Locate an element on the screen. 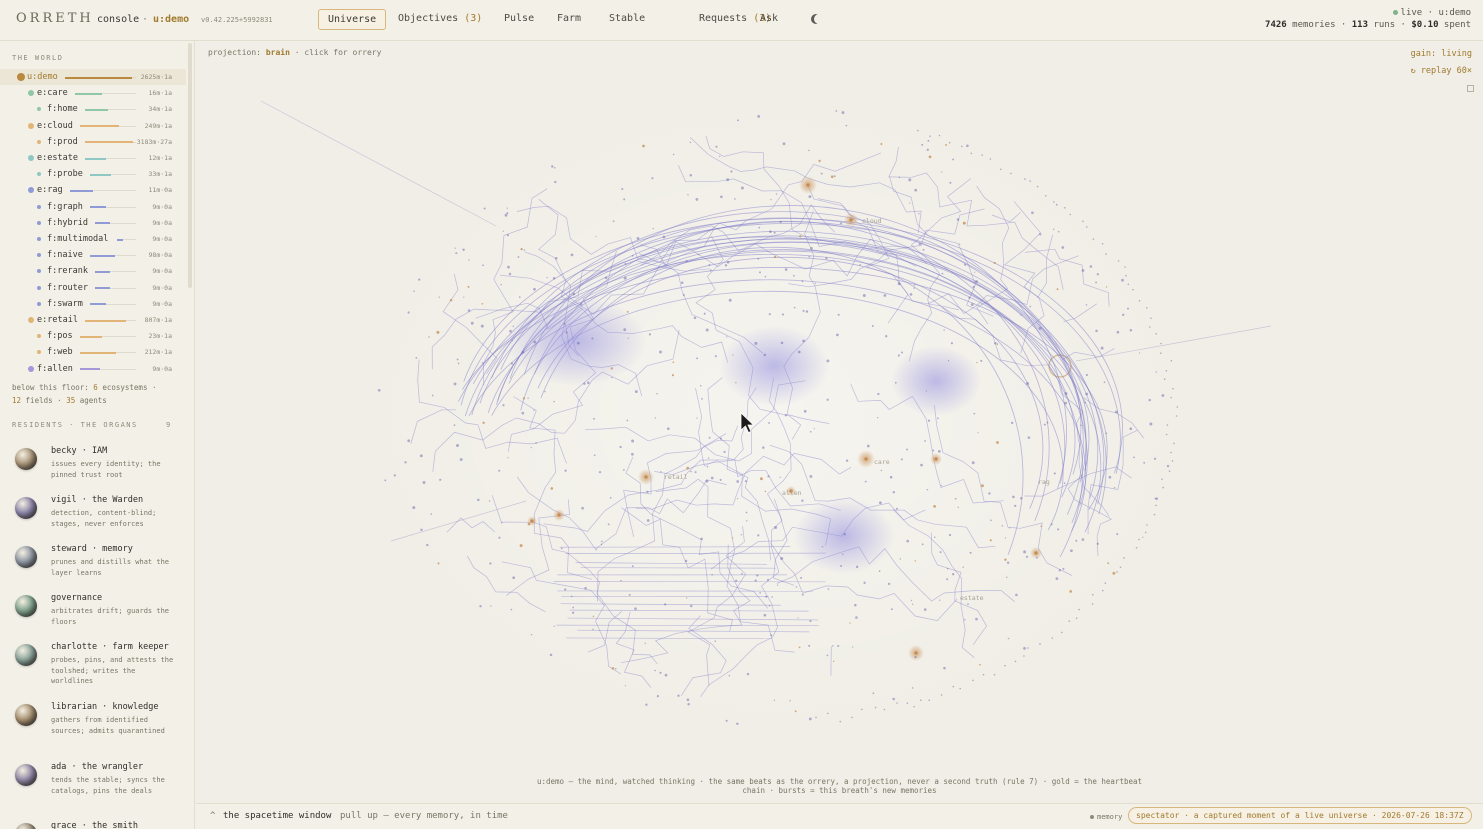 This screenshot has width=1483, height=829. expand-icon is located at coordinates (1470, 88).